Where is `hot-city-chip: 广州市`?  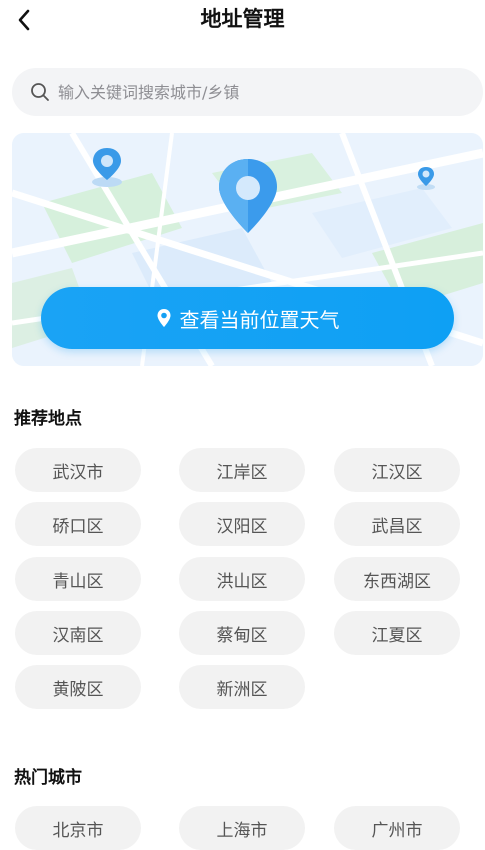
hot-city-chip: 广州市 is located at coordinates (397, 828).